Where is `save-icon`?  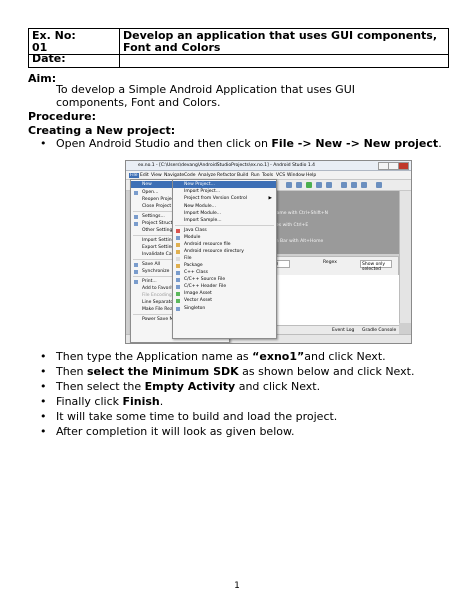
save-icon is located at coordinates (136, 264).